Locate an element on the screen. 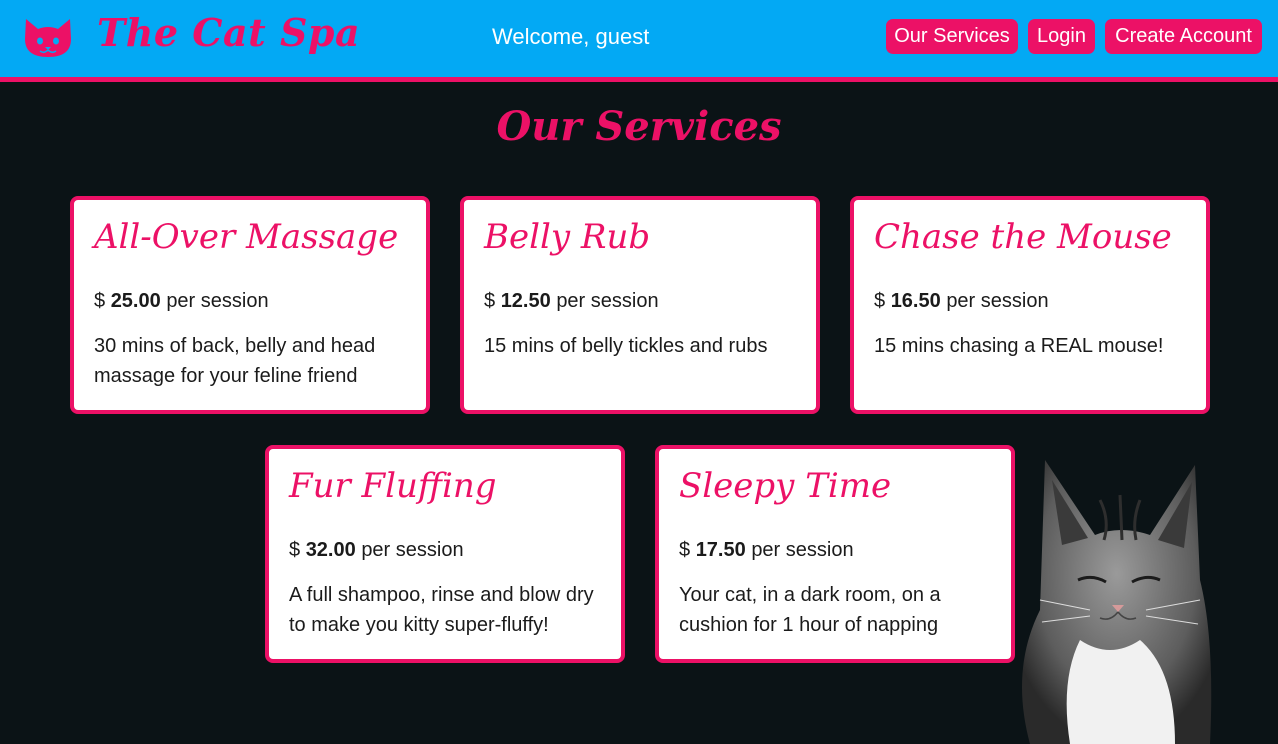 The image size is (1278, 744). page-title: Our Services is located at coordinates (639, 126).